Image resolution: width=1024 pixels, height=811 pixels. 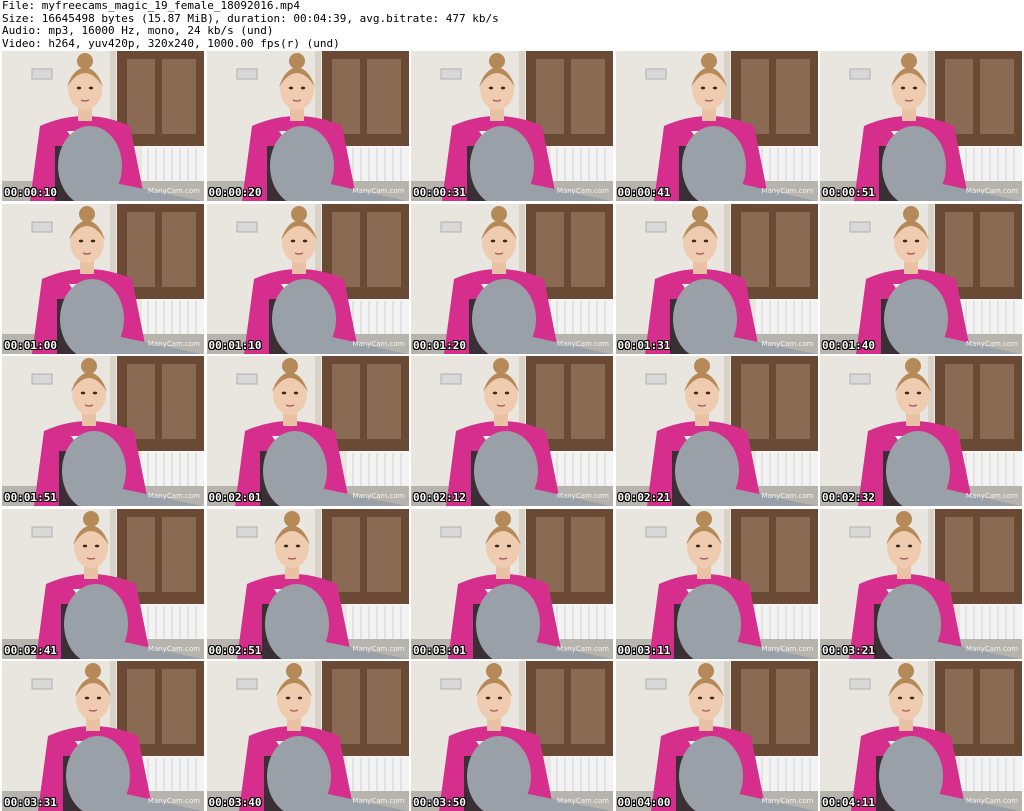 What do you see at coordinates (644, 650) in the screenshot?
I see `thumbnail-timestamp: 00:03:11` at bounding box center [644, 650].